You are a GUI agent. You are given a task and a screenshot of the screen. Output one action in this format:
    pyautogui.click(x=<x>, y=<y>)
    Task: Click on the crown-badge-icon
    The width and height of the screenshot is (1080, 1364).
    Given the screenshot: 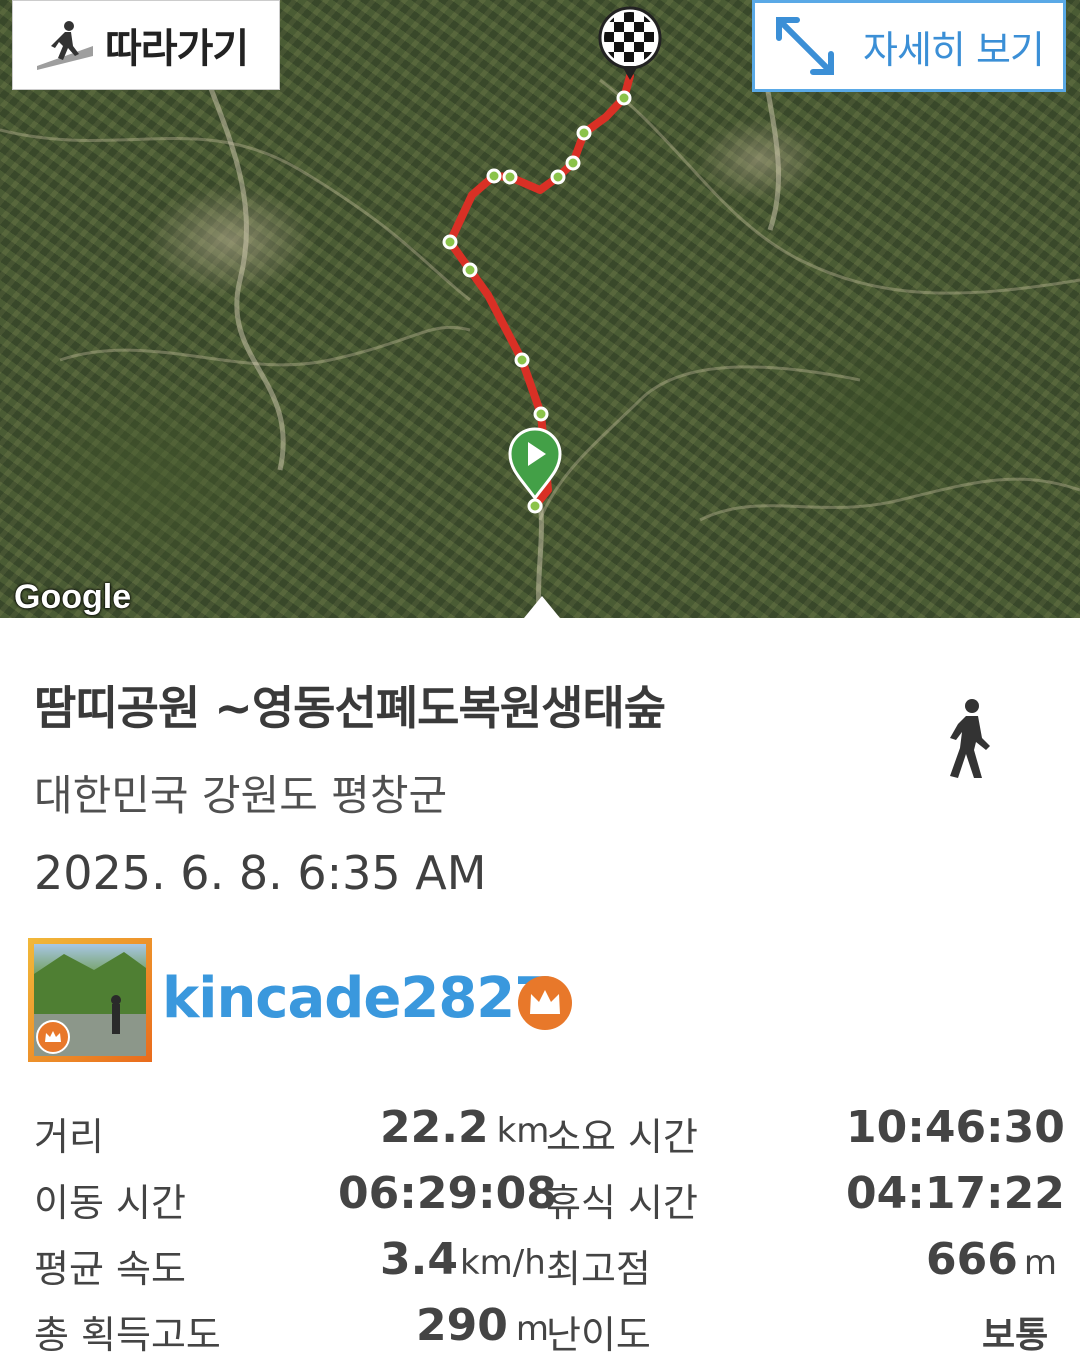 What is the action you would take?
    pyautogui.click(x=545, y=1003)
    